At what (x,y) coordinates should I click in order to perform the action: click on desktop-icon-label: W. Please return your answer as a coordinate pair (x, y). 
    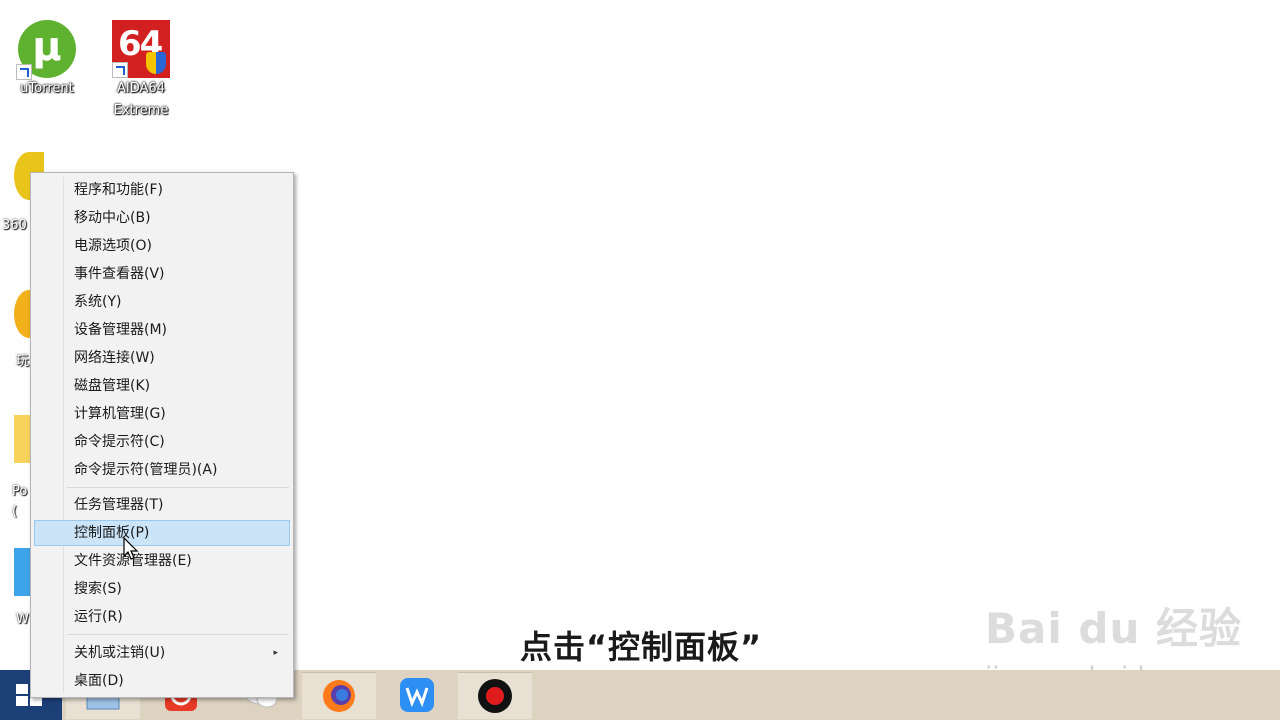
    Looking at the image, I should click on (22, 619).